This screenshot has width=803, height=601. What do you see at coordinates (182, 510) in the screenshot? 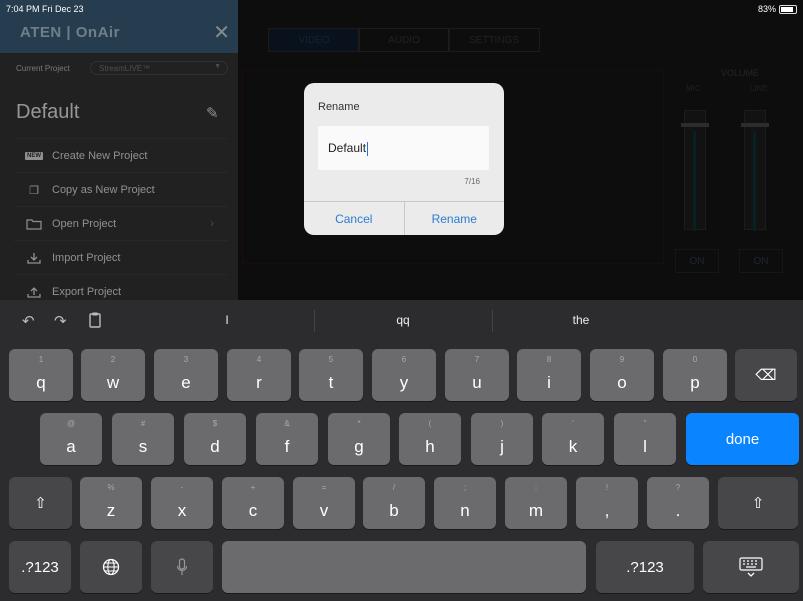
I see `key-label: x` at bounding box center [182, 510].